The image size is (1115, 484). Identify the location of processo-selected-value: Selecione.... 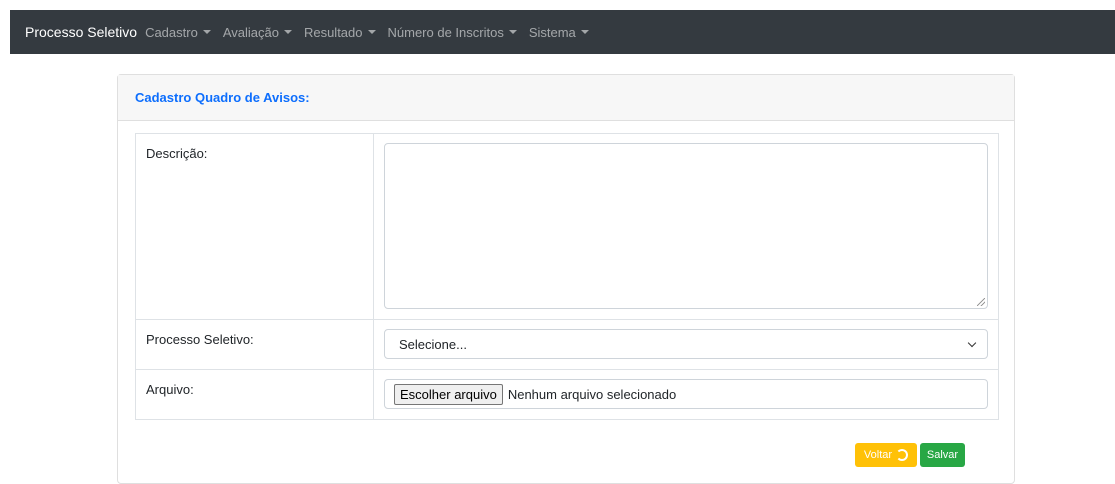
(433, 344).